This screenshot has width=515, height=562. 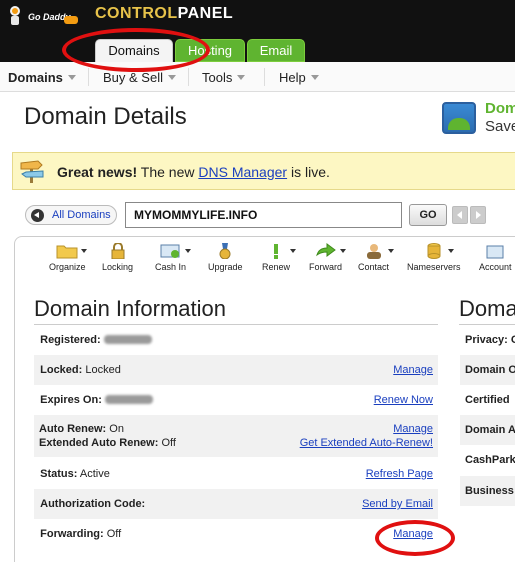 What do you see at coordinates (490, 340) in the screenshot?
I see `right-row-privacy: Privacy: O` at bounding box center [490, 340].